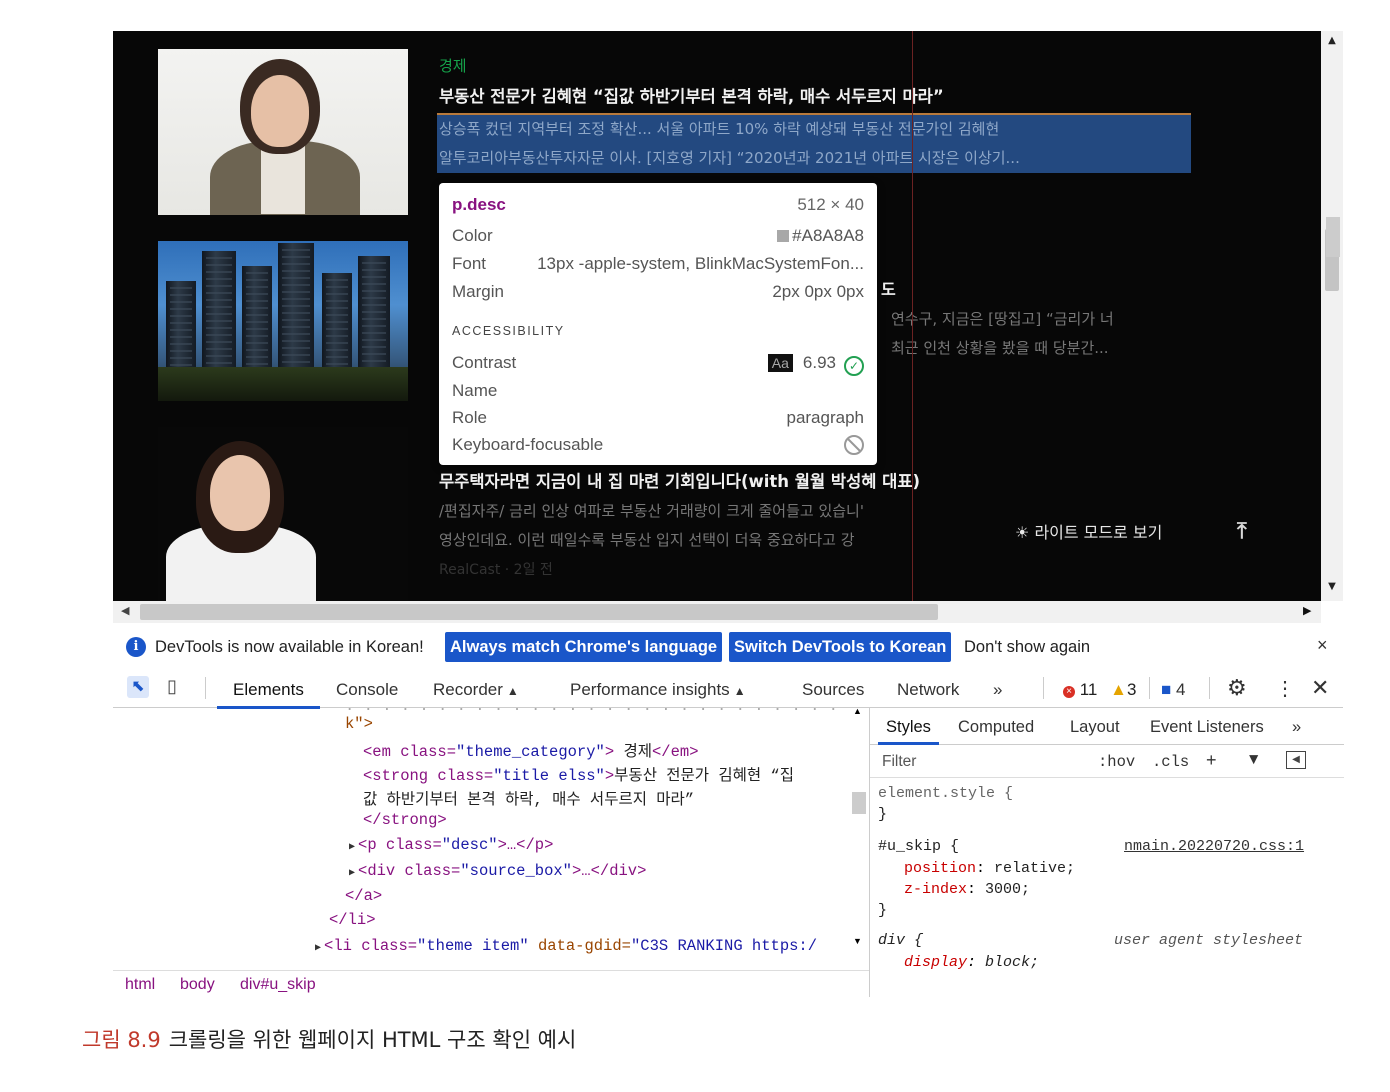  Describe the element at coordinates (531, 750) in the screenshot. I see `code-line: <em class="theme_category"> 경제</em>` at that location.